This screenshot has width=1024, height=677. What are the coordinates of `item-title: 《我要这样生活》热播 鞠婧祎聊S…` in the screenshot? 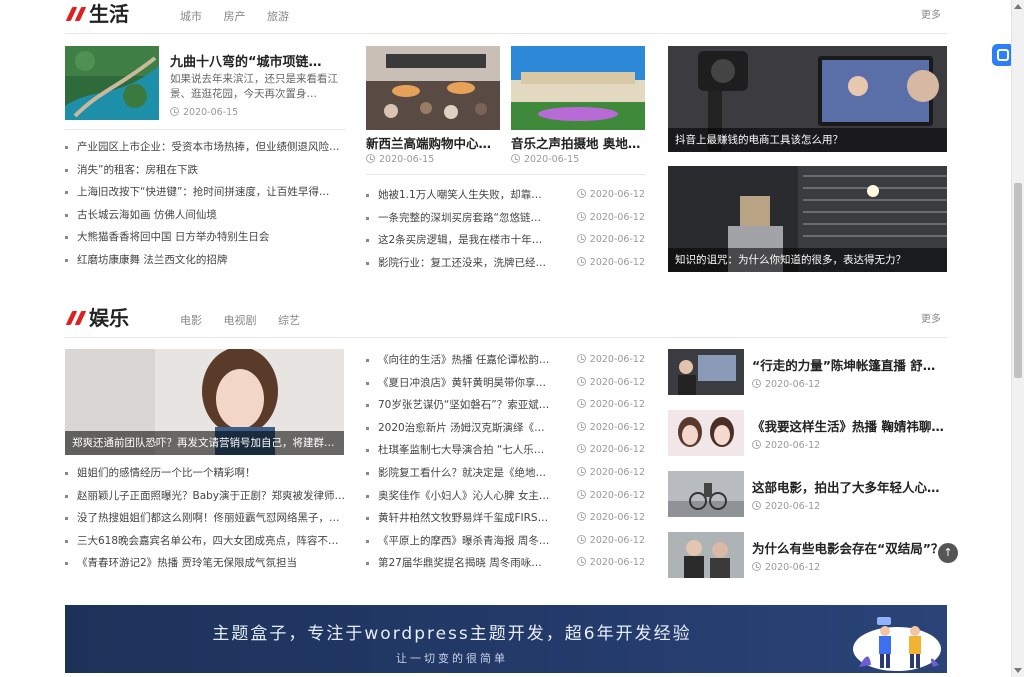 It's located at (849, 425).